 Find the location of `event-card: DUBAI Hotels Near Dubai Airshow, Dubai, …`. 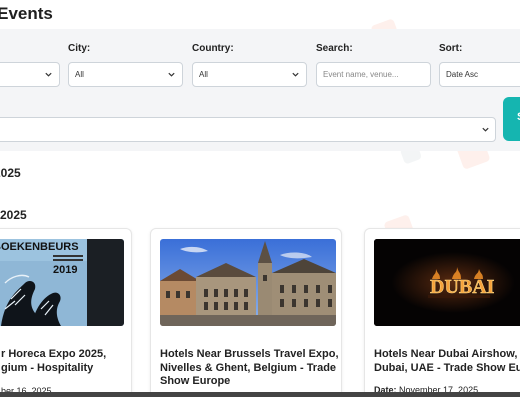

event-card: DUBAI Hotels Near Dubai Airshow, Dubai, … is located at coordinates (442, 312).